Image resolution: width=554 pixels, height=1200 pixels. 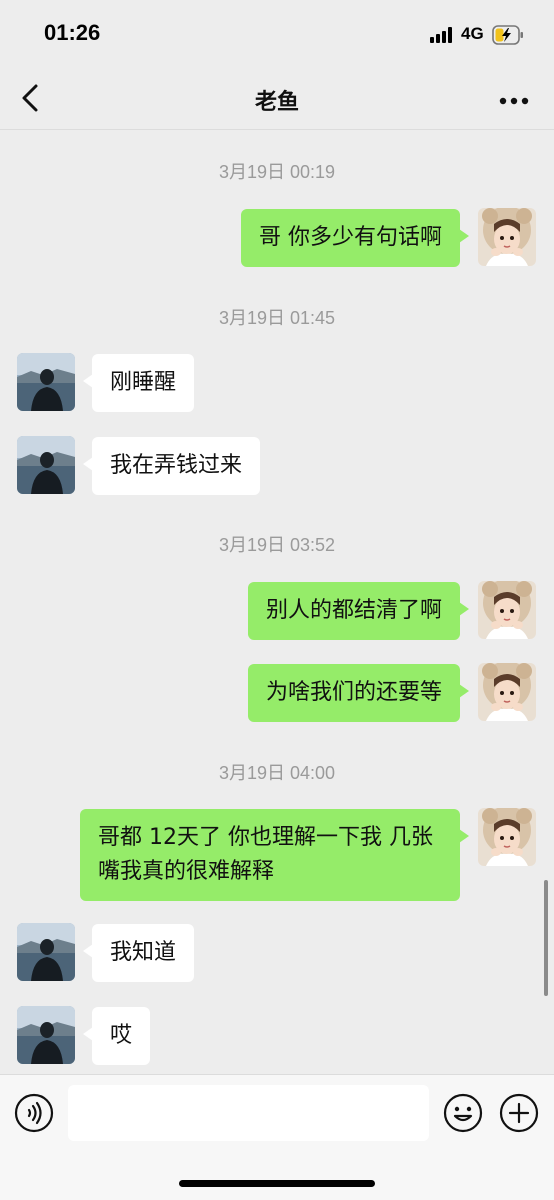 I want to click on timestamp: 3月19日 01:45, so click(x=277, y=318).